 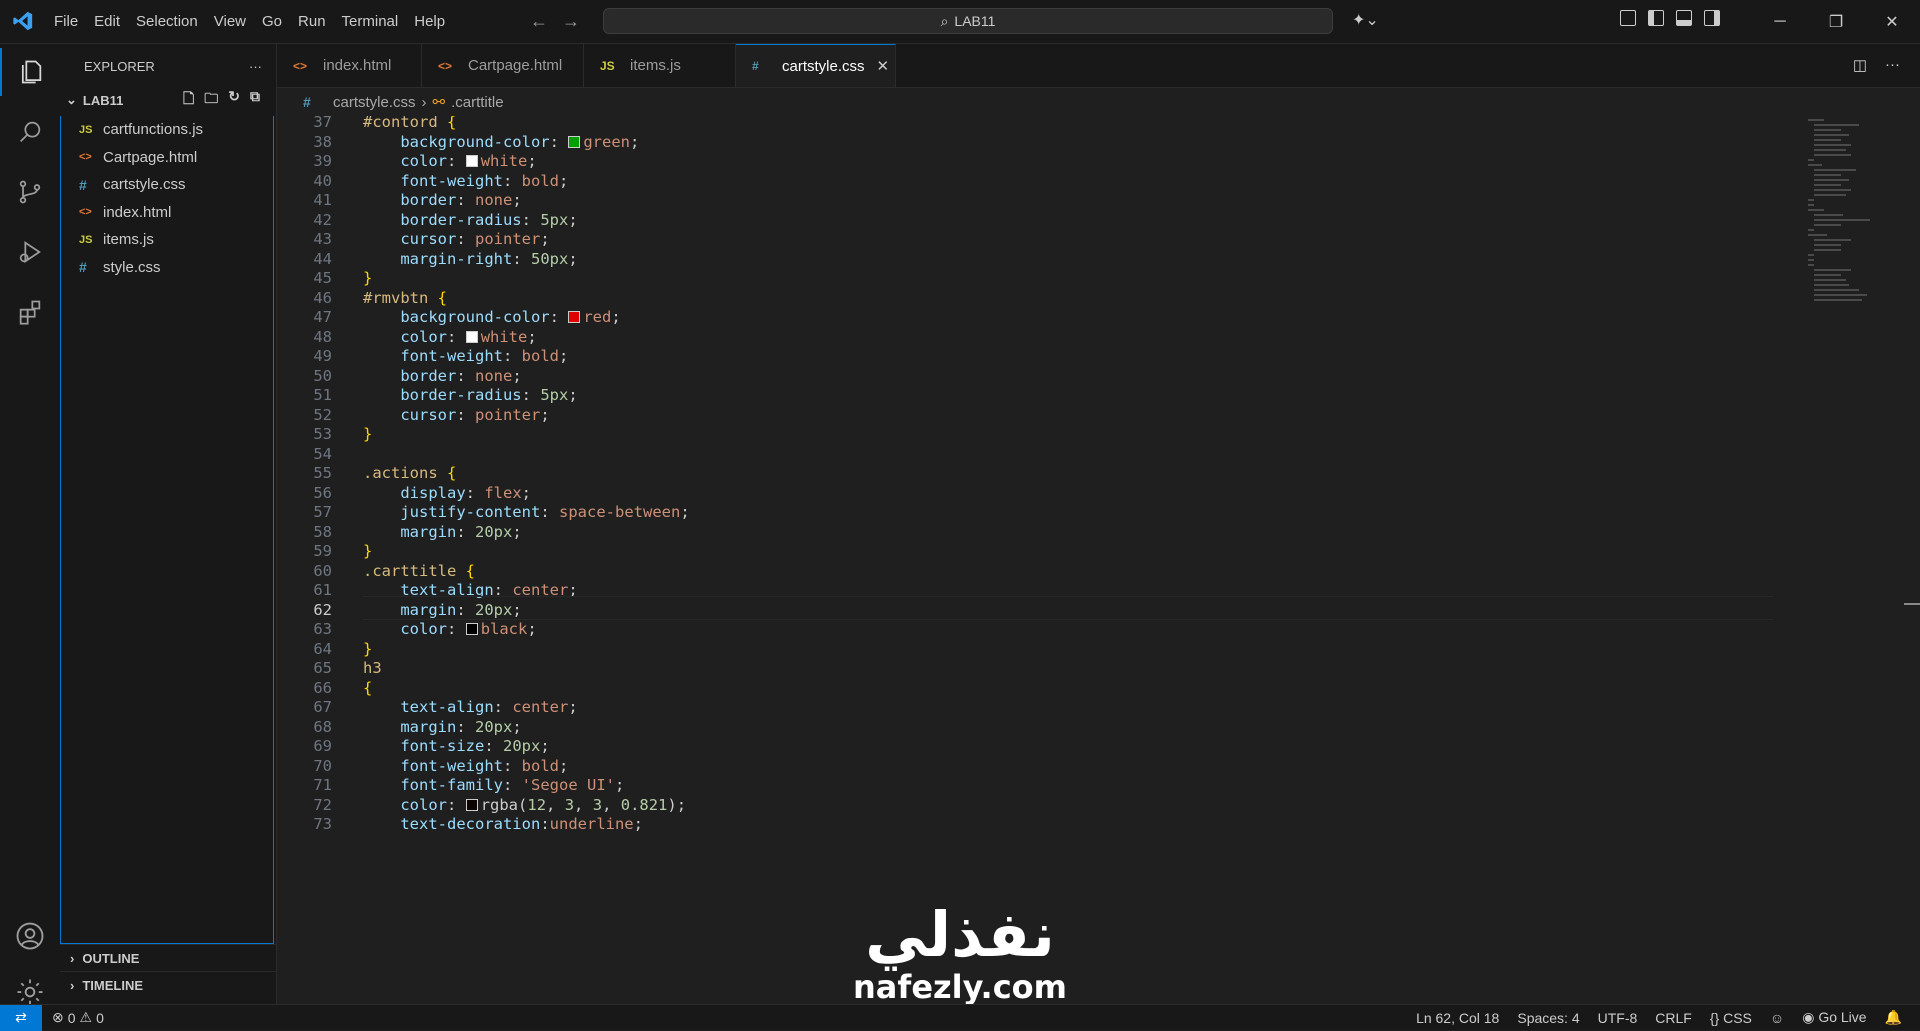 What do you see at coordinates (1912, 604) in the screenshot?
I see `scrollbar-marker` at bounding box center [1912, 604].